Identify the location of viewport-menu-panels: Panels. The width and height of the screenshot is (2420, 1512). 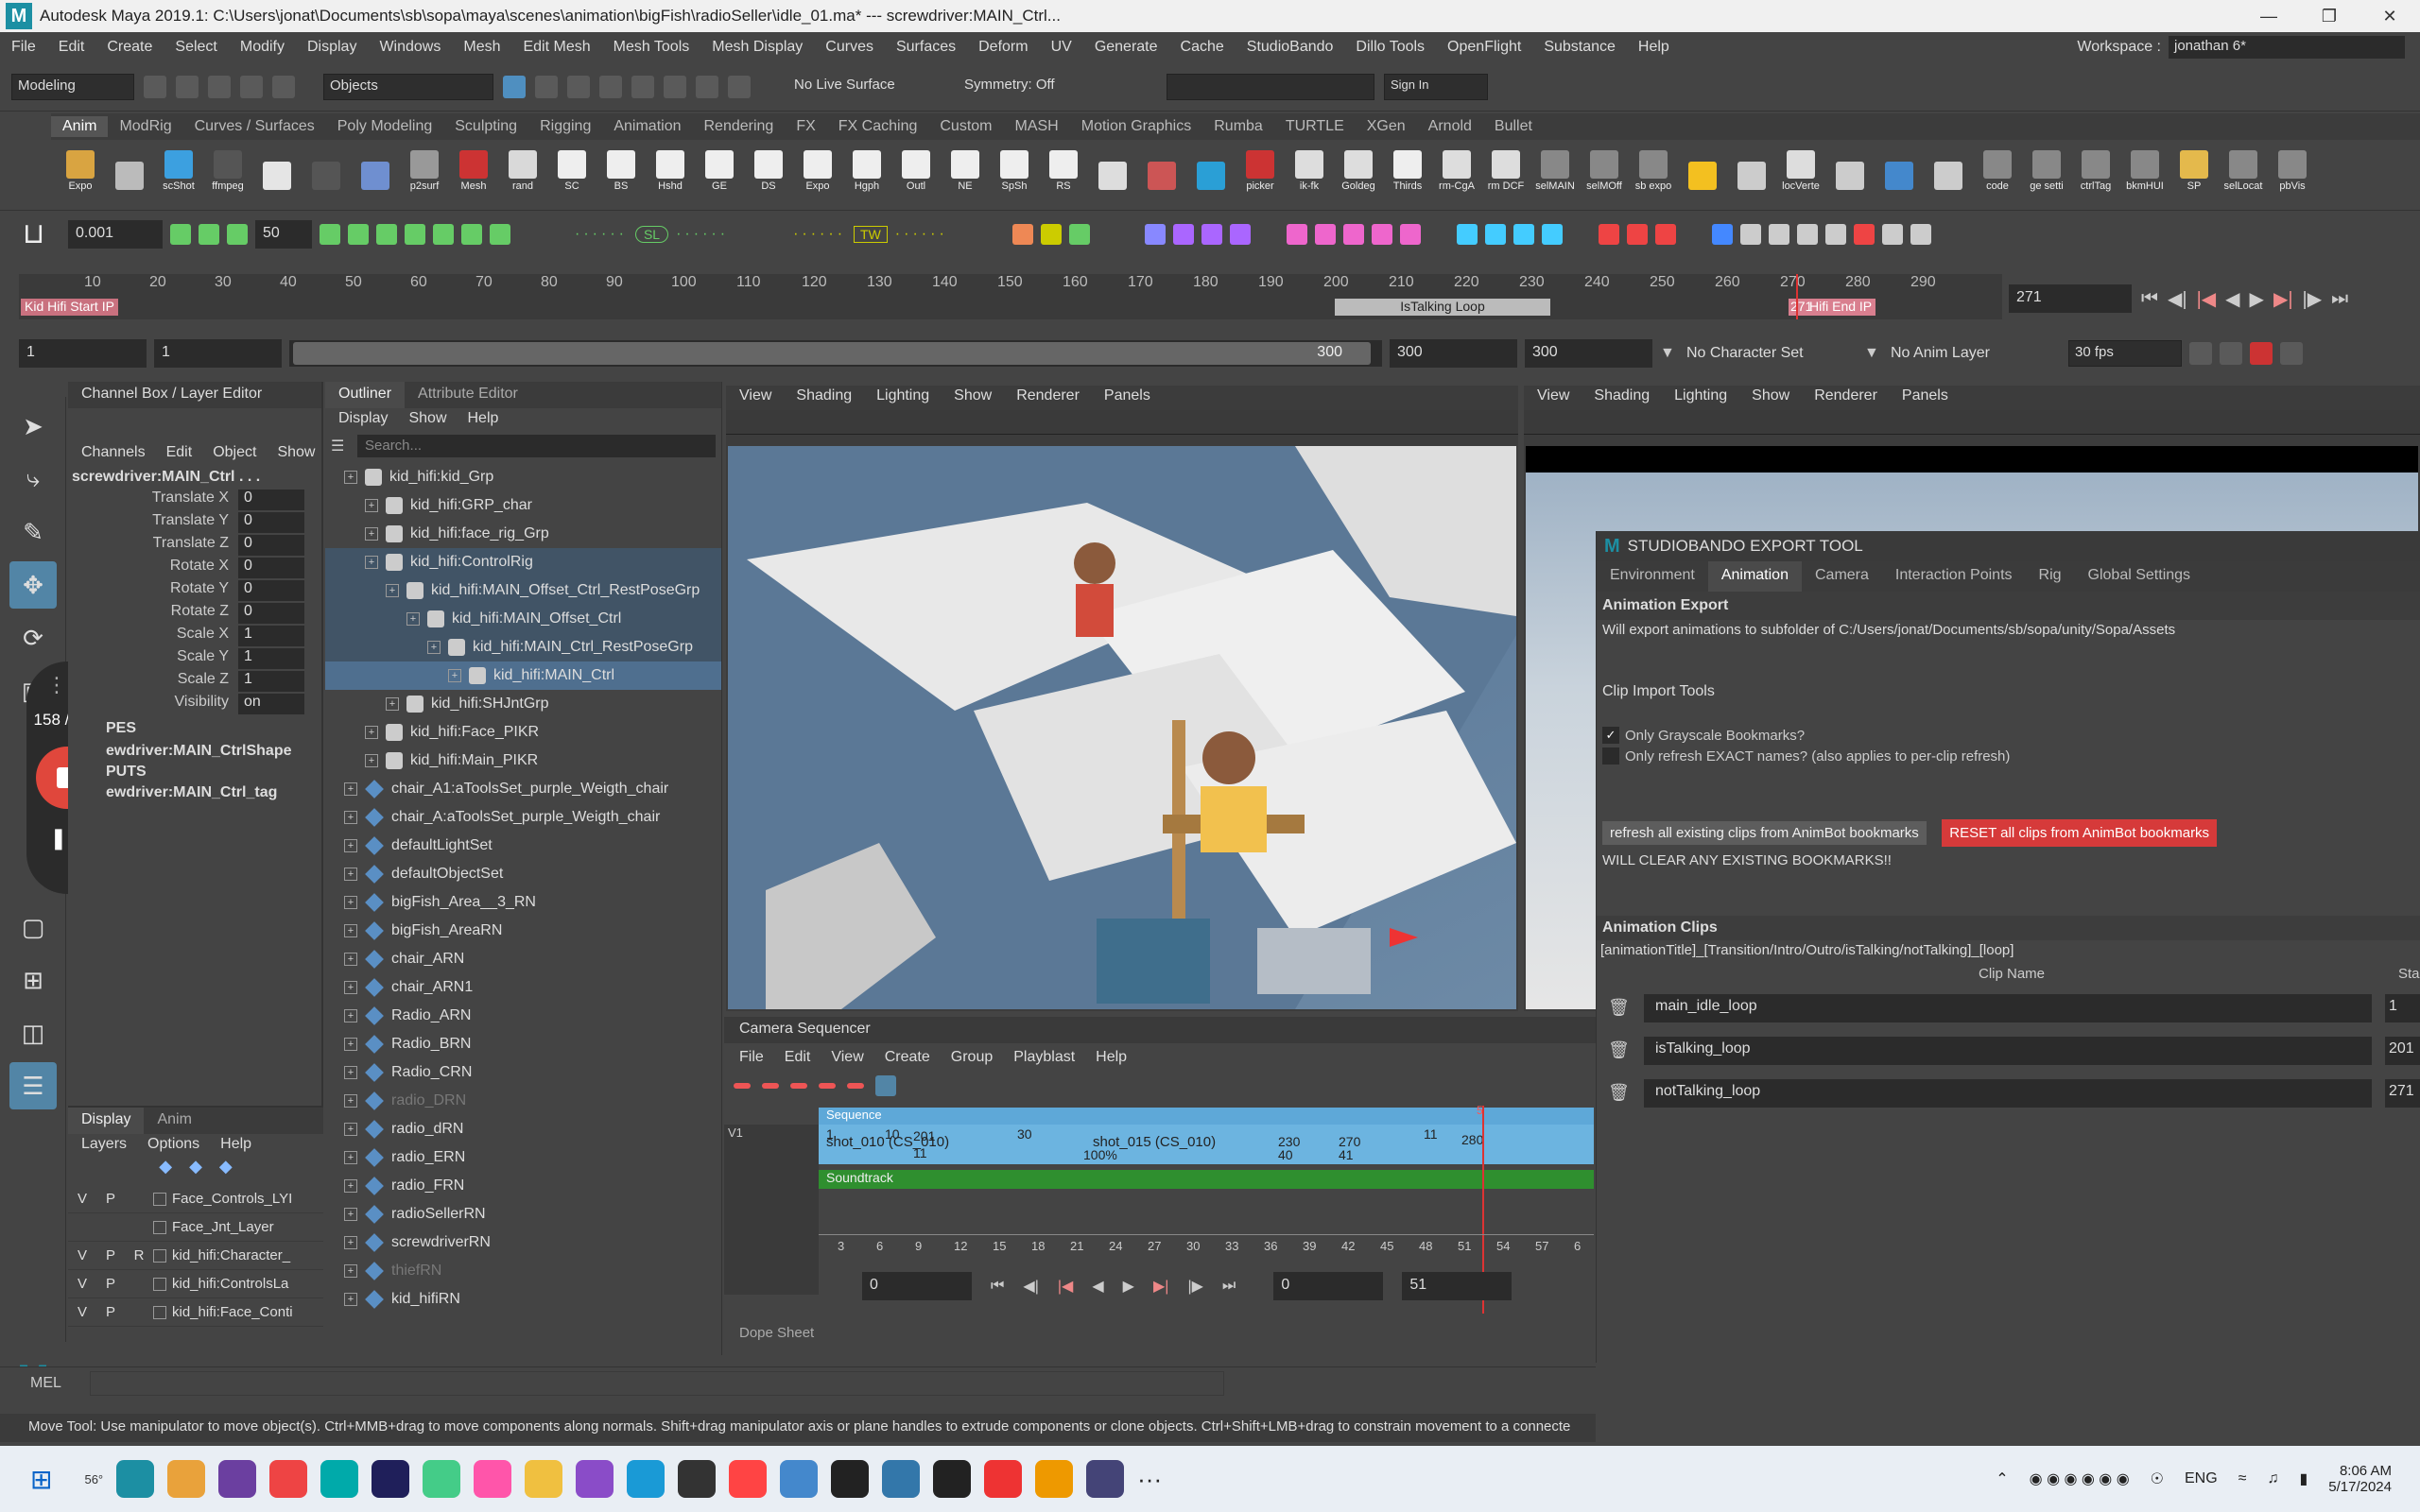
(1127, 397).